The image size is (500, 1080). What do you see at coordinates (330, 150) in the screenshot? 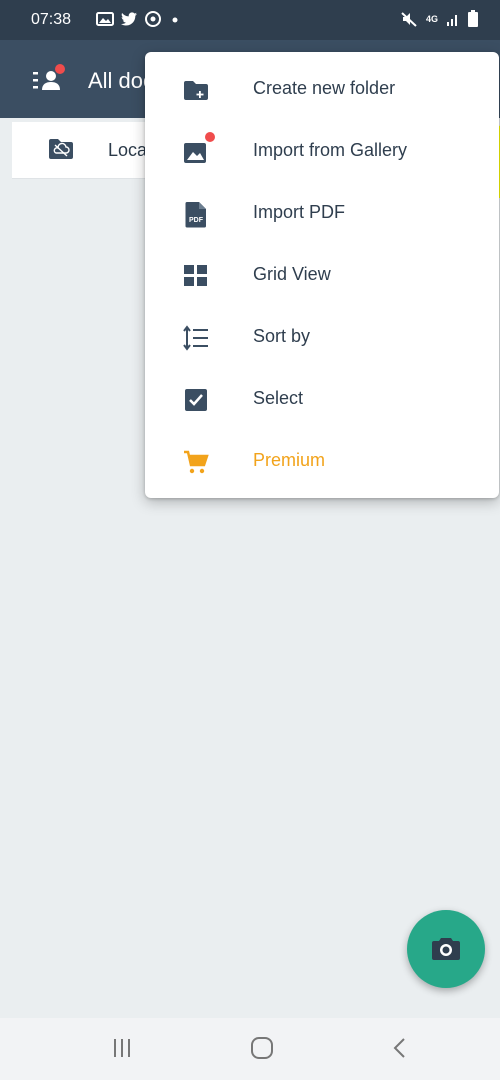
I see `menu-label: Import from Gallery` at bounding box center [330, 150].